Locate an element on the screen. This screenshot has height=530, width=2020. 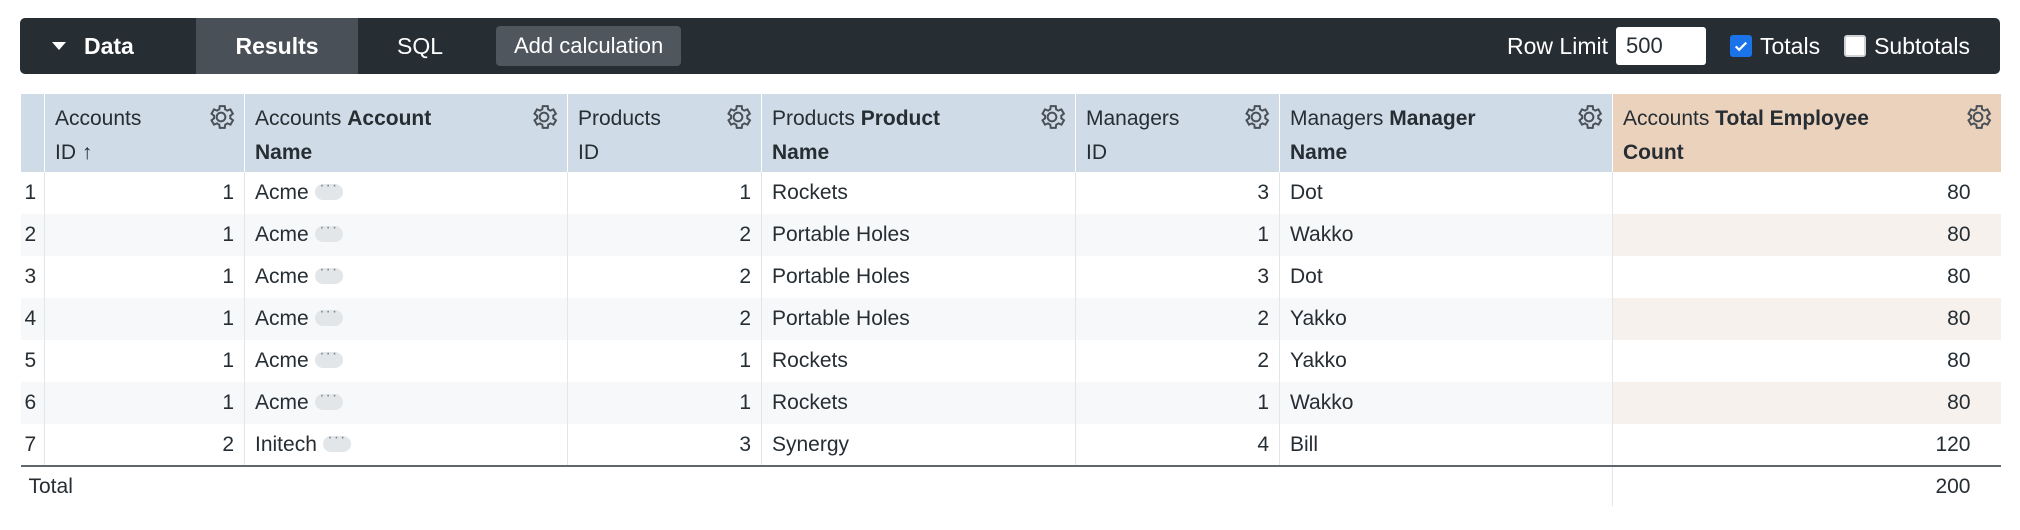
cell-products-id-value: 3 is located at coordinates (745, 444).